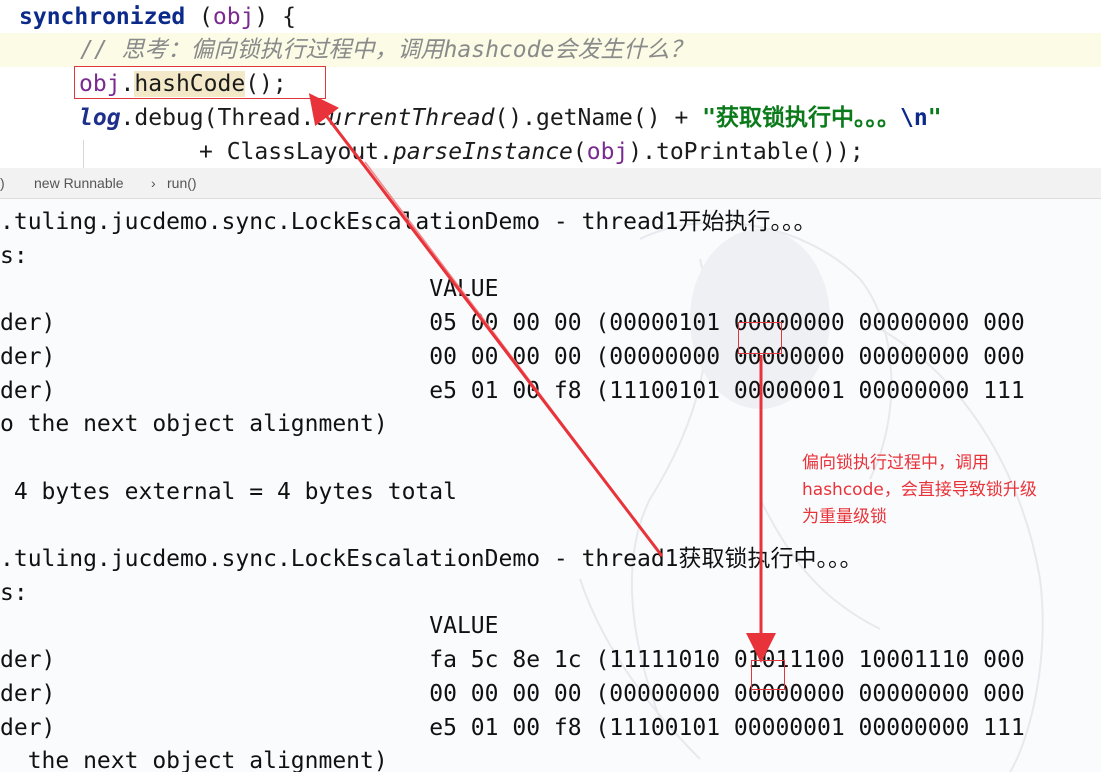  What do you see at coordinates (100, 118) in the screenshot?
I see `field-log: log` at bounding box center [100, 118].